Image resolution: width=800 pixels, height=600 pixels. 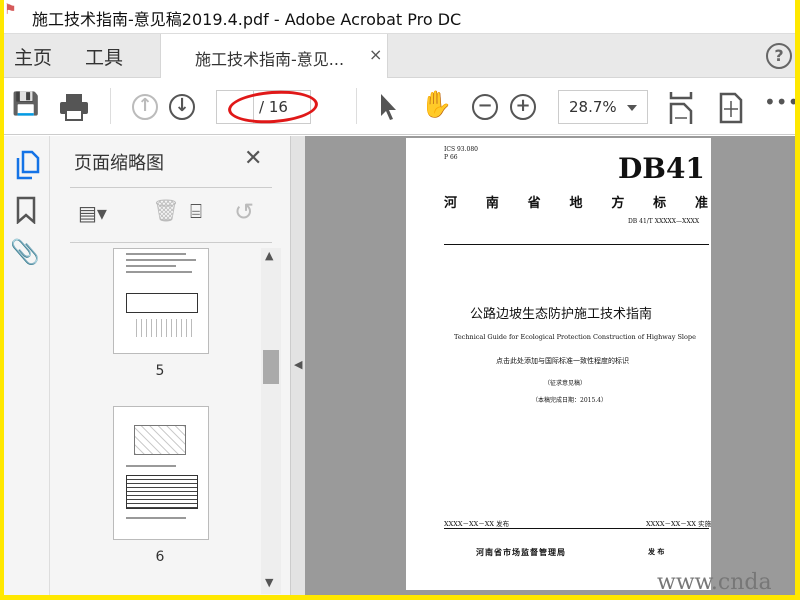 I want to click on scroll-up-icon: ▲, so click(x=269, y=255).